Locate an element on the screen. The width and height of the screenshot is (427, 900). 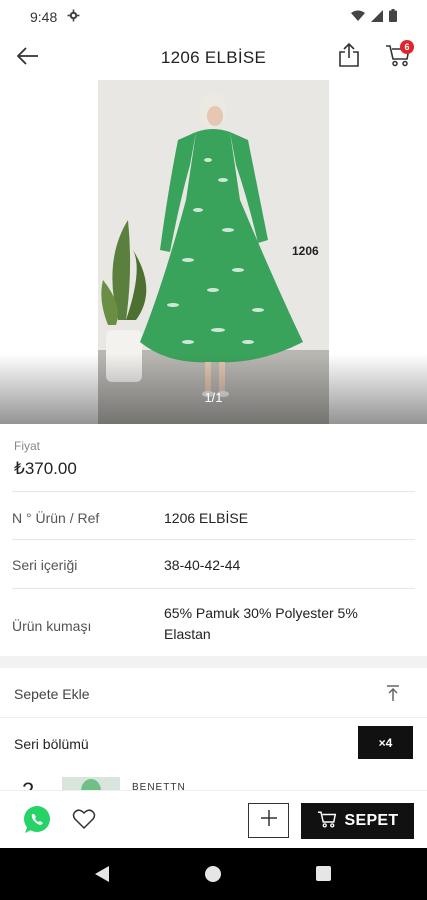
bottom-action-bar: SEPET is located at coordinates (213, 819).